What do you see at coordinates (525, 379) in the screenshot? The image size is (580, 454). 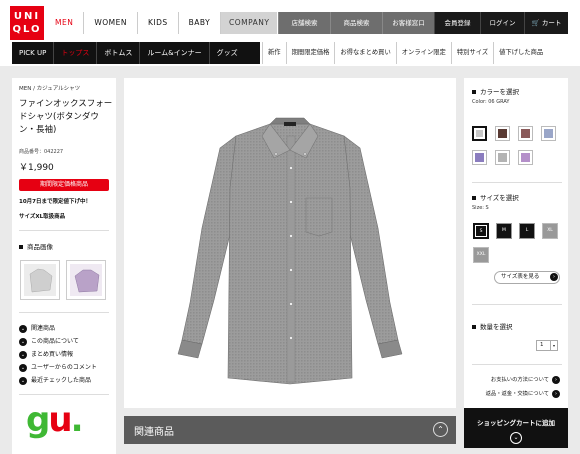 I see `payment-info-link: お支払いの方法について ›` at bounding box center [525, 379].